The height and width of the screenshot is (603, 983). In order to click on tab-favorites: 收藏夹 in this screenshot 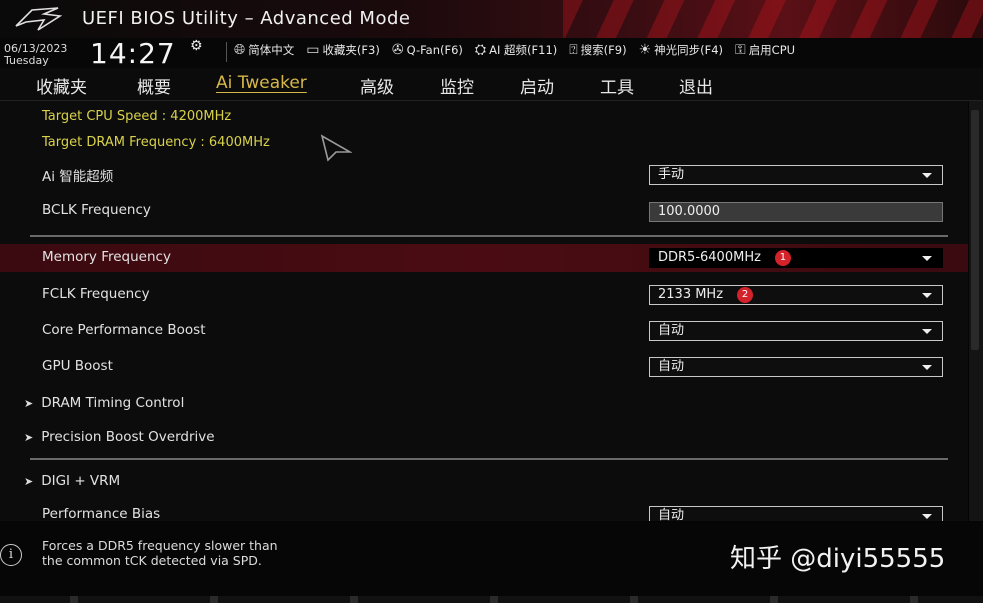, I will do `click(61, 85)`.